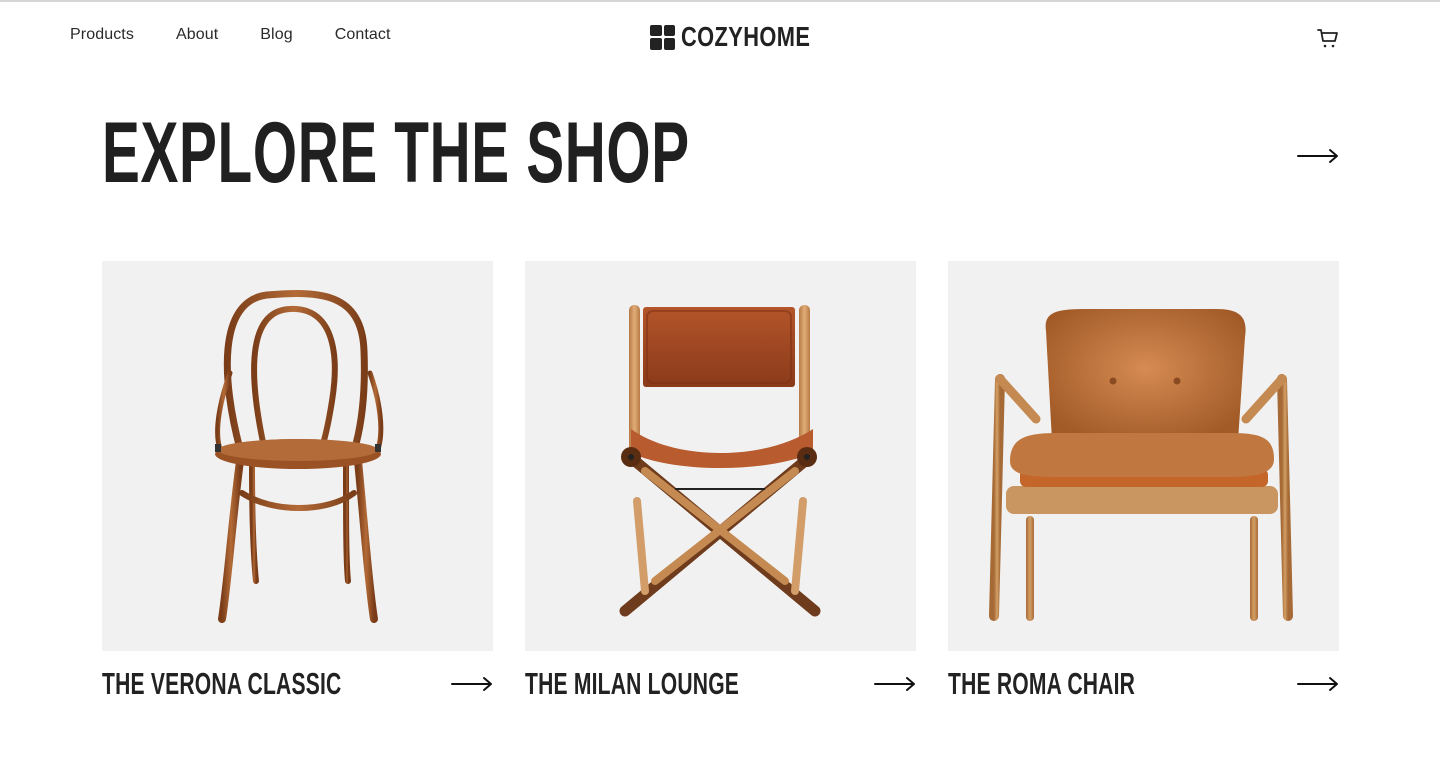 The width and height of the screenshot is (1440, 779). I want to click on explore-shop-button, so click(1318, 156).